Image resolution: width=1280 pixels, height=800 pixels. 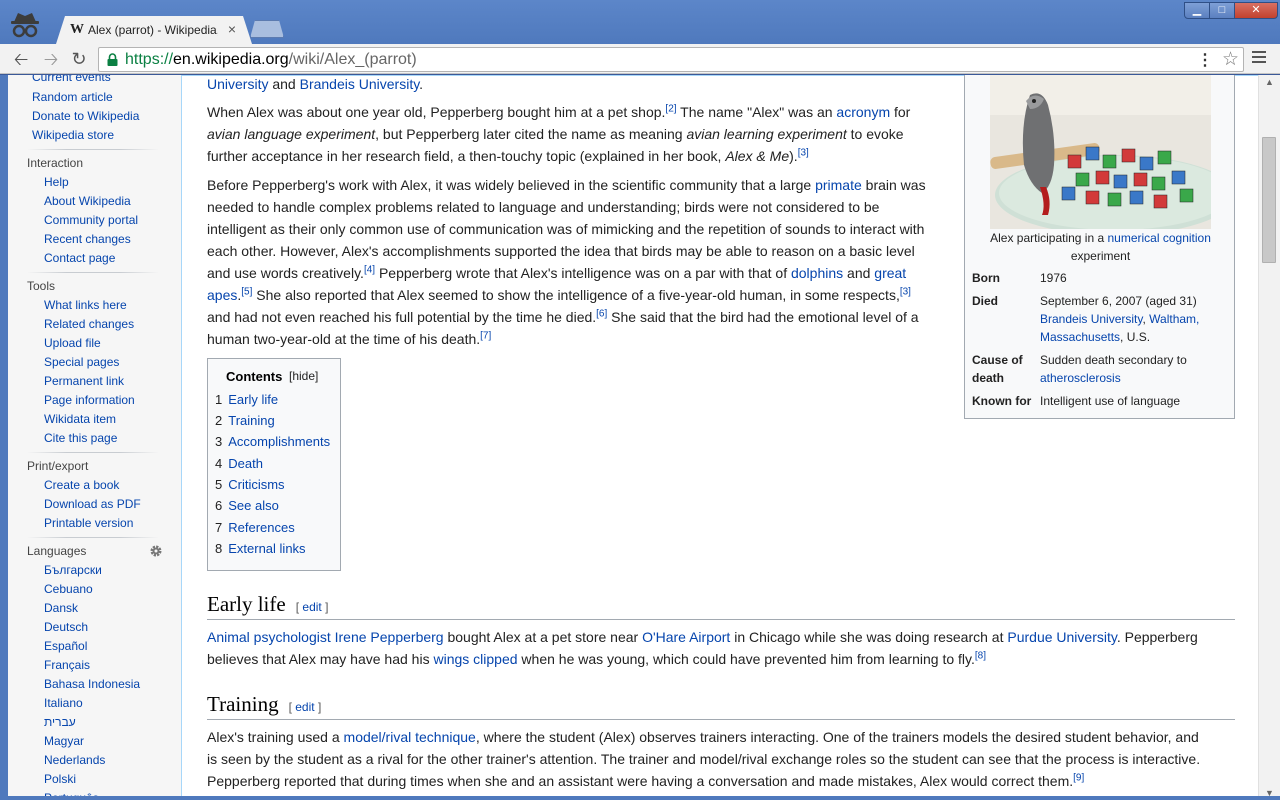 What do you see at coordinates (721, 706) in the screenshot?
I see `heading-training: Training[ edit ]` at bounding box center [721, 706].